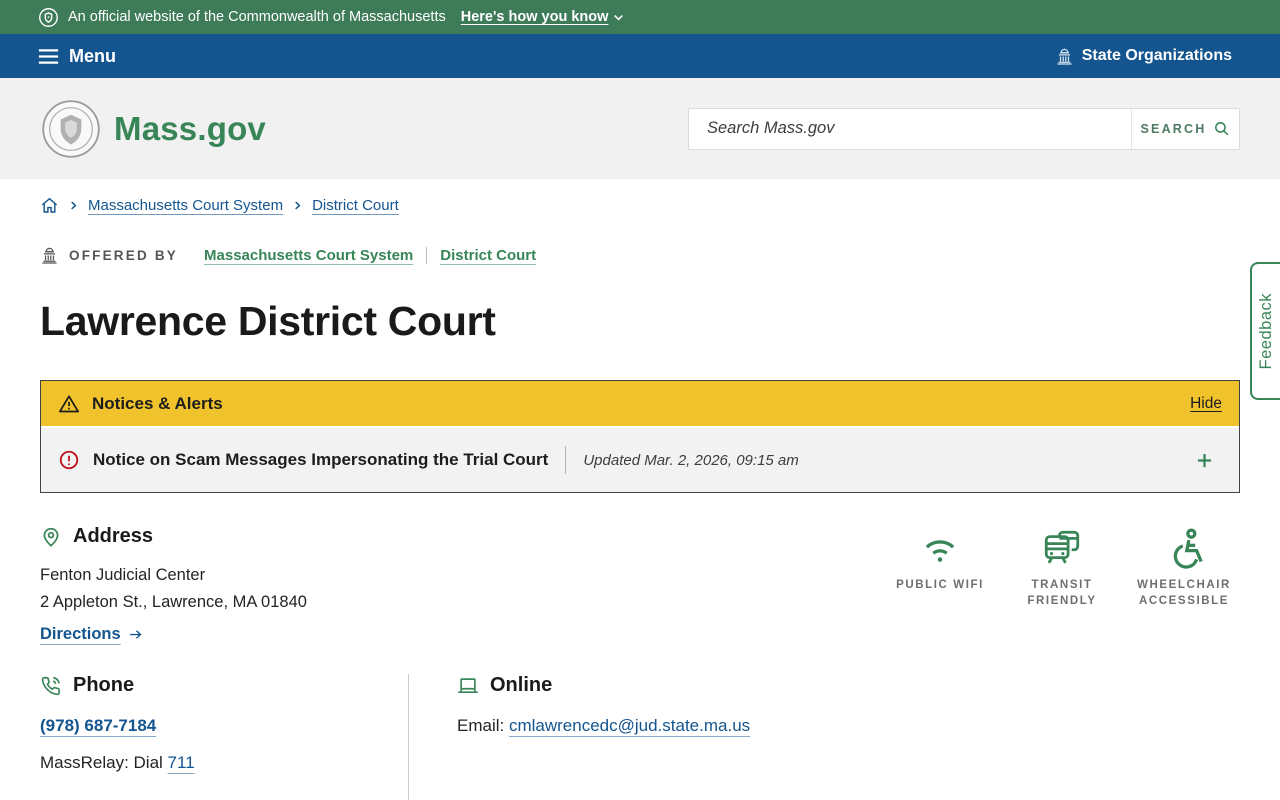 This screenshot has height=800, width=1280. Describe the element at coordinates (1188, 548) in the screenshot. I see `wheelchair-icon` at that location.